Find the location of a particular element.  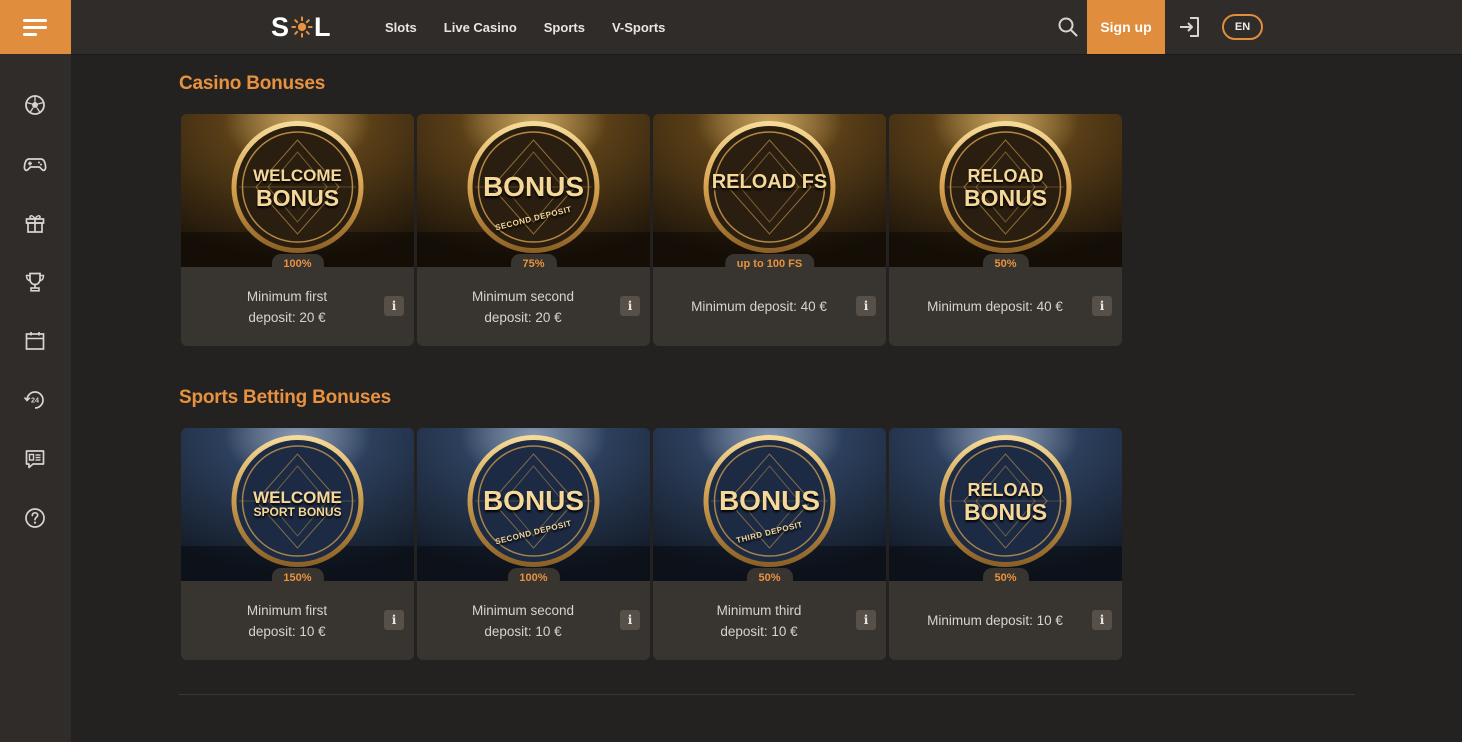

login-icon is located at coordinates (1190, 27).